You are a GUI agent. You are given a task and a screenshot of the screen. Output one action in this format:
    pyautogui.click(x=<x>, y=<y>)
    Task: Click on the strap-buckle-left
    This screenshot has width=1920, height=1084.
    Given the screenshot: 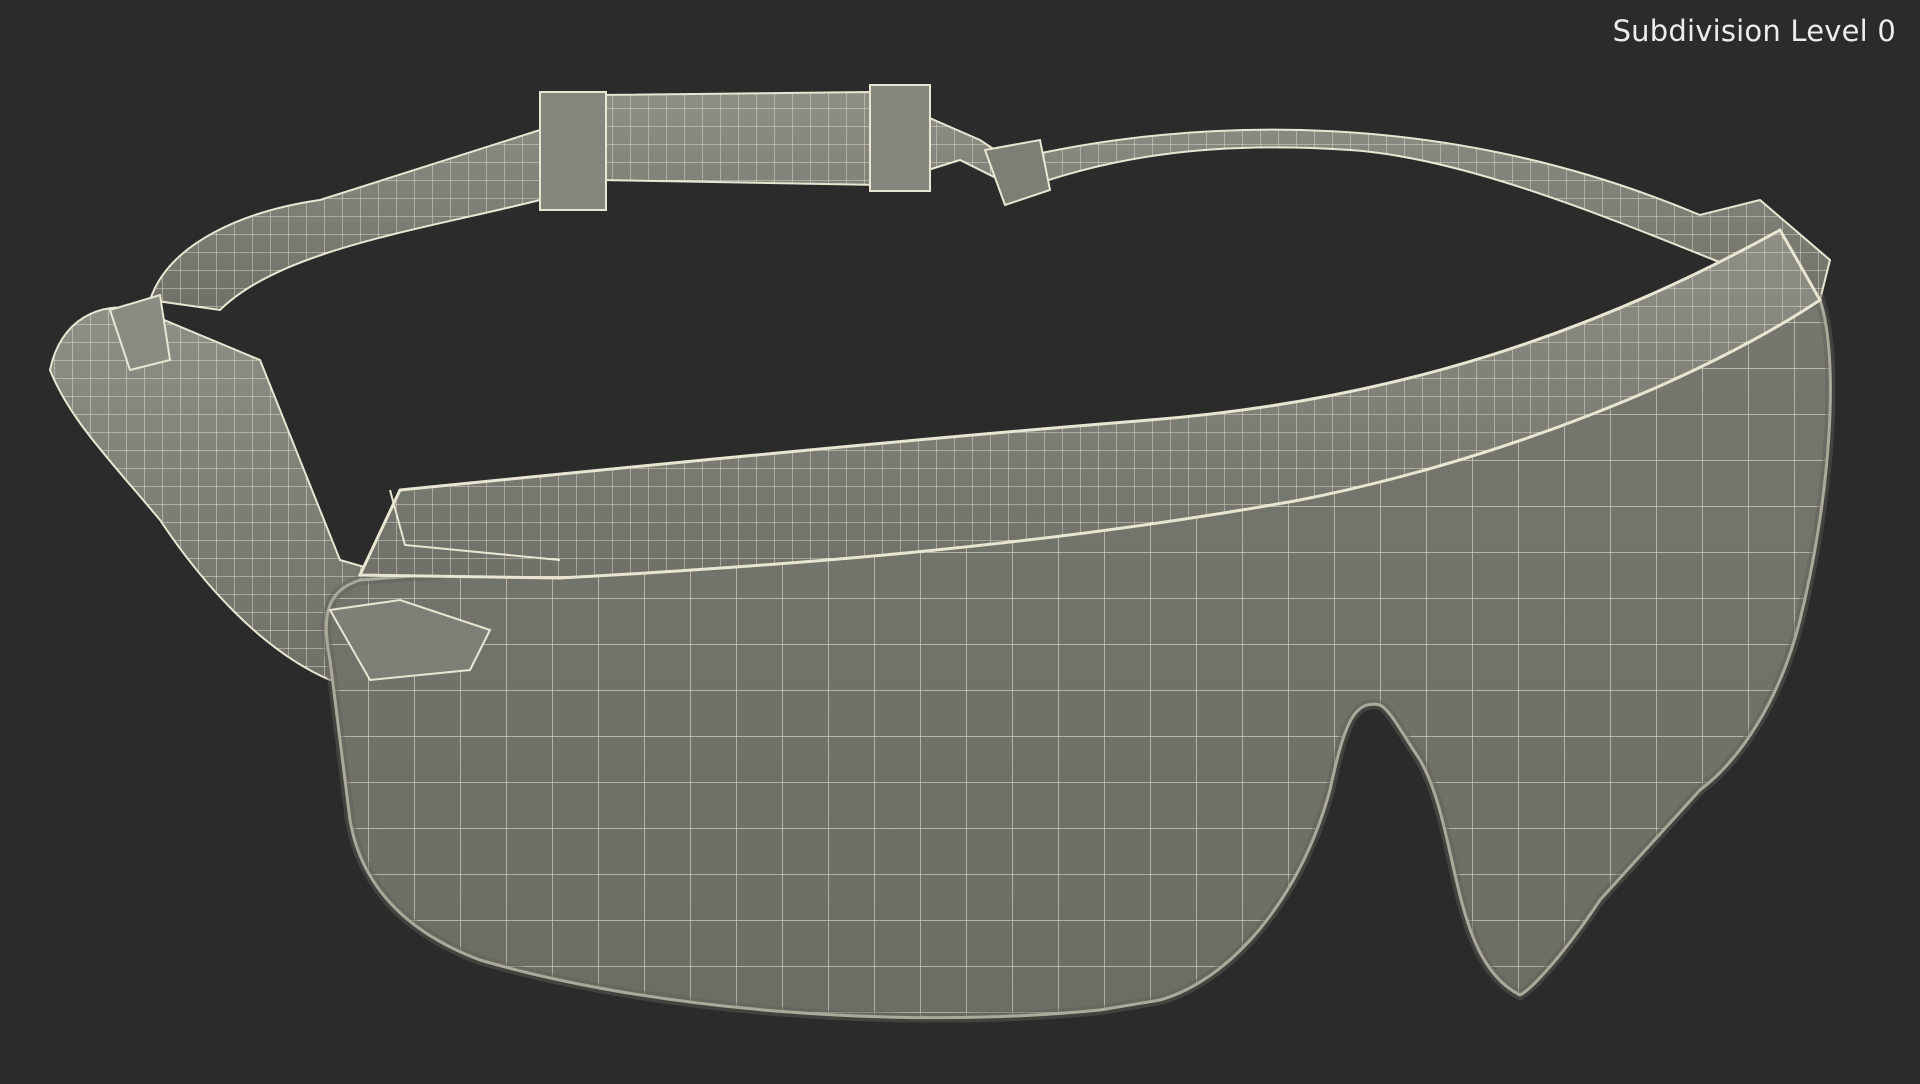 What is the action you would take?
    pyautogui.click(x=573, y=151)
    